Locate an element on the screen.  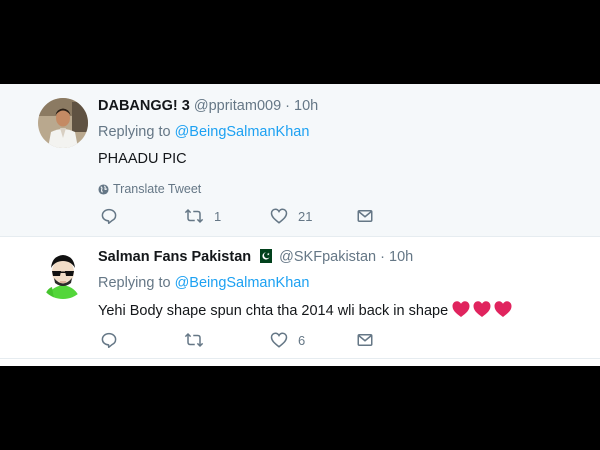
tweet-header: DABANGG! 3 @ppritam009 · 10h is located at coordinates (344, 106).